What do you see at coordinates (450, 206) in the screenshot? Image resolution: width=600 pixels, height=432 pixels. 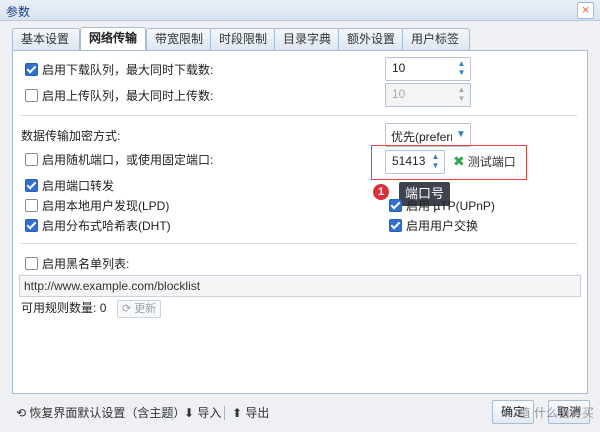 I see `utp-label: 启用 µTP(UPnP)` at bounding box center [450, 206].